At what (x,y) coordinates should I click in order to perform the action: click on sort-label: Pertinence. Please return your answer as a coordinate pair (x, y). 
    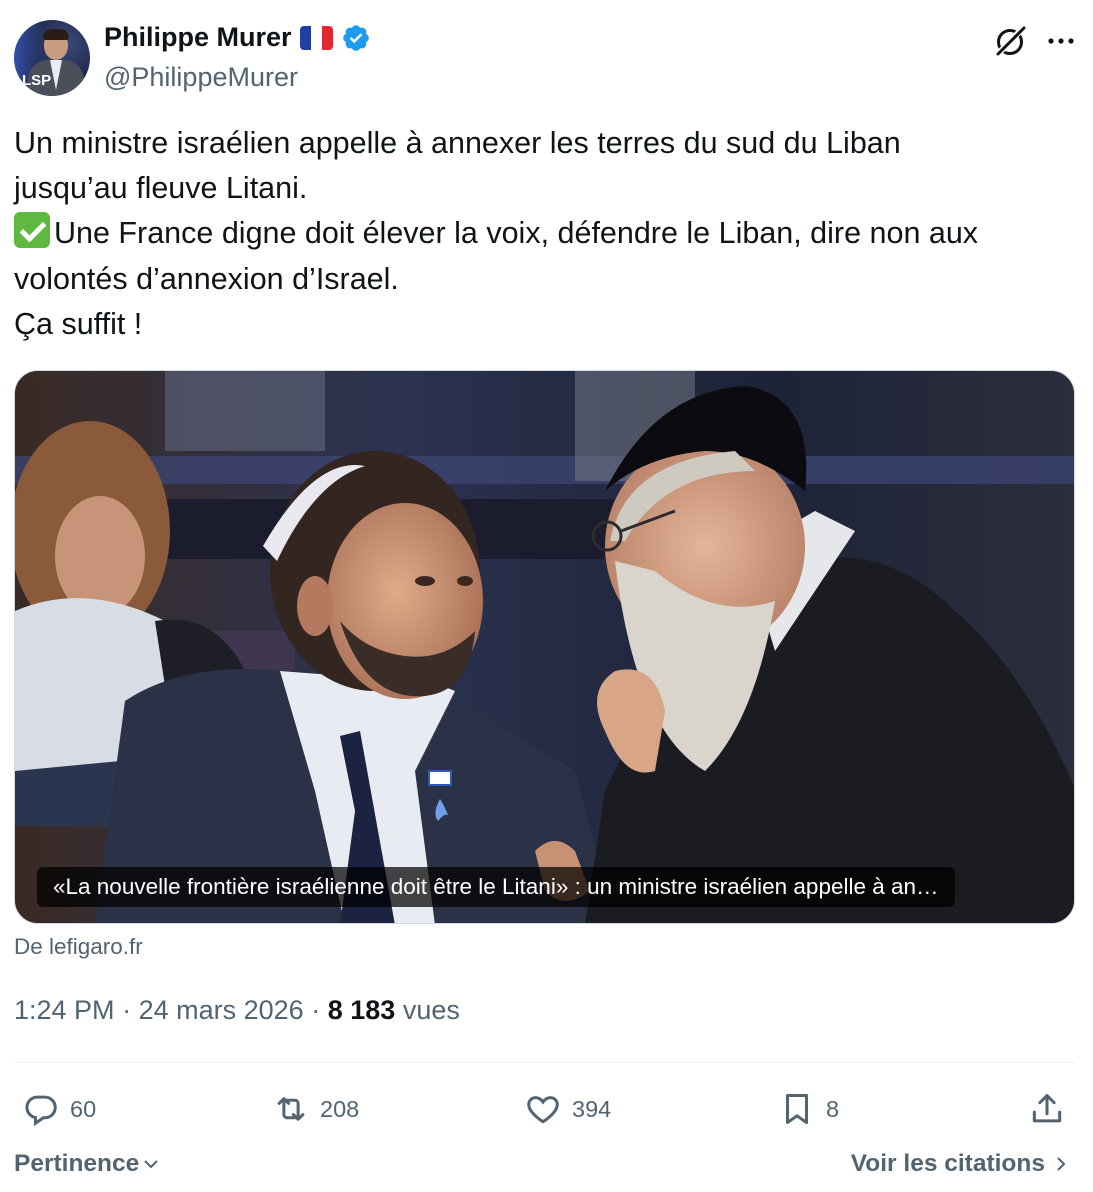
    Looking at the image, I should click on (77, 1163).